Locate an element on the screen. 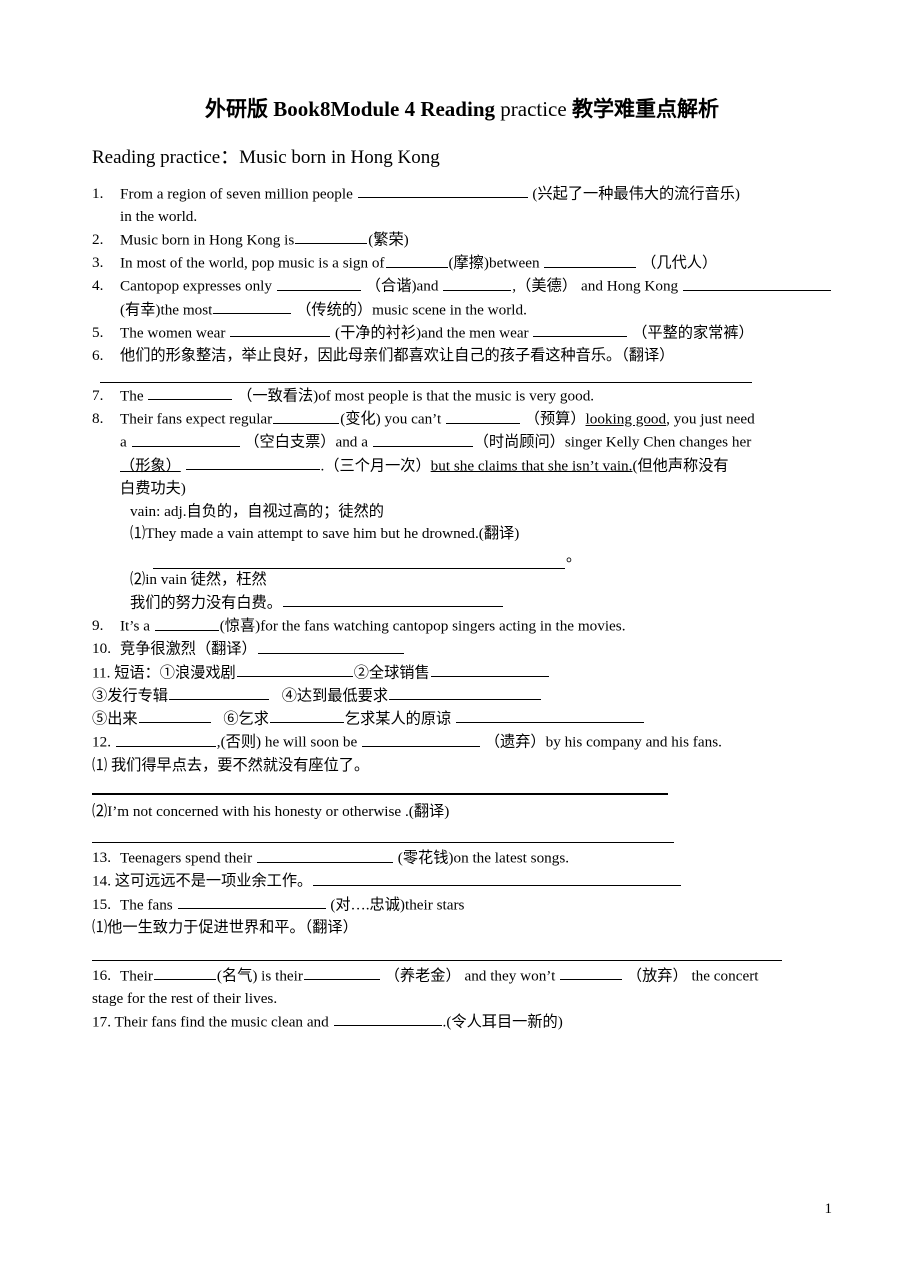  q2-text-b: (繁荣) is located at coordinates (388, 240).